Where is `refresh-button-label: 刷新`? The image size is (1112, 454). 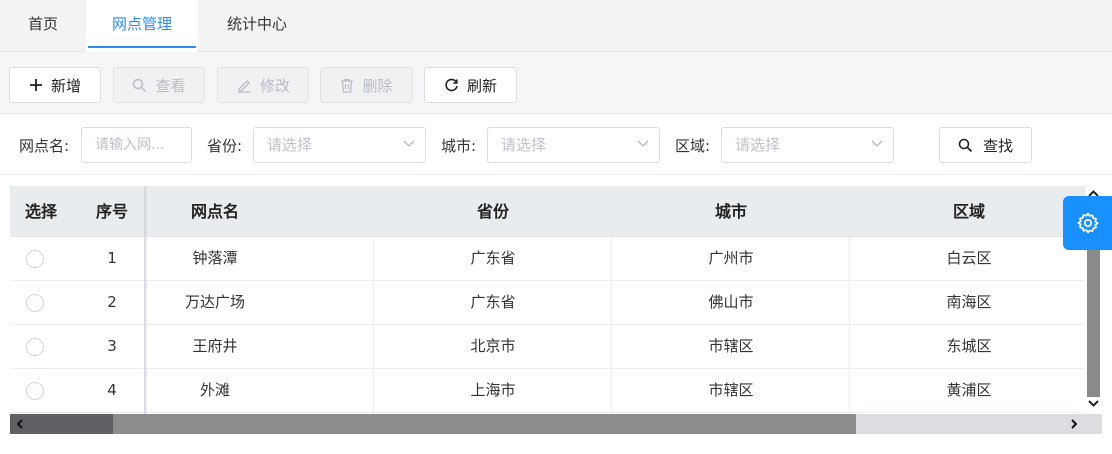 refresh-button-label: 刷新 is located at coordinates (481, 85).